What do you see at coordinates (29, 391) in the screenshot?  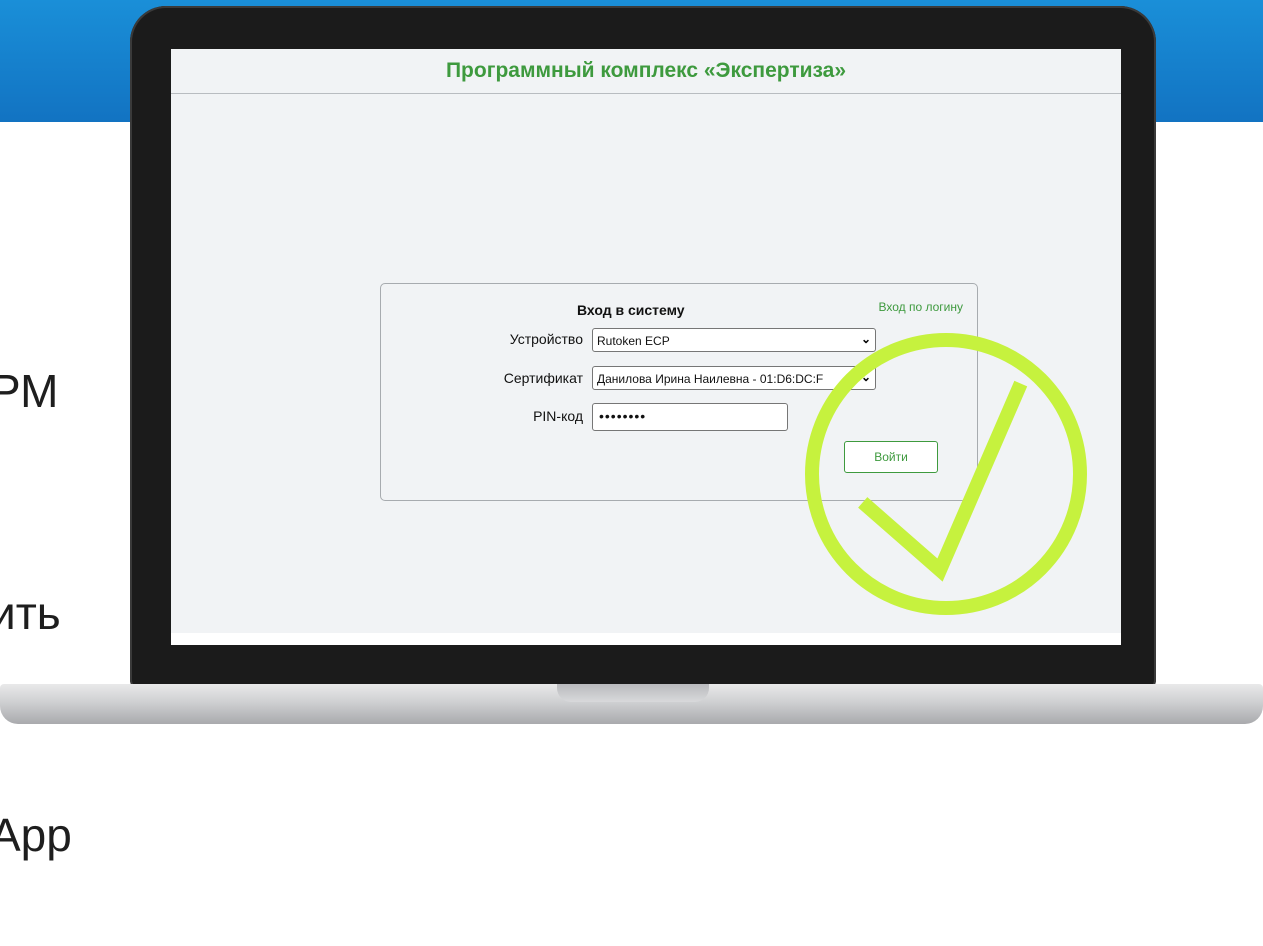 I see `background-line-1: РМ` at bounding box center [29, 391].